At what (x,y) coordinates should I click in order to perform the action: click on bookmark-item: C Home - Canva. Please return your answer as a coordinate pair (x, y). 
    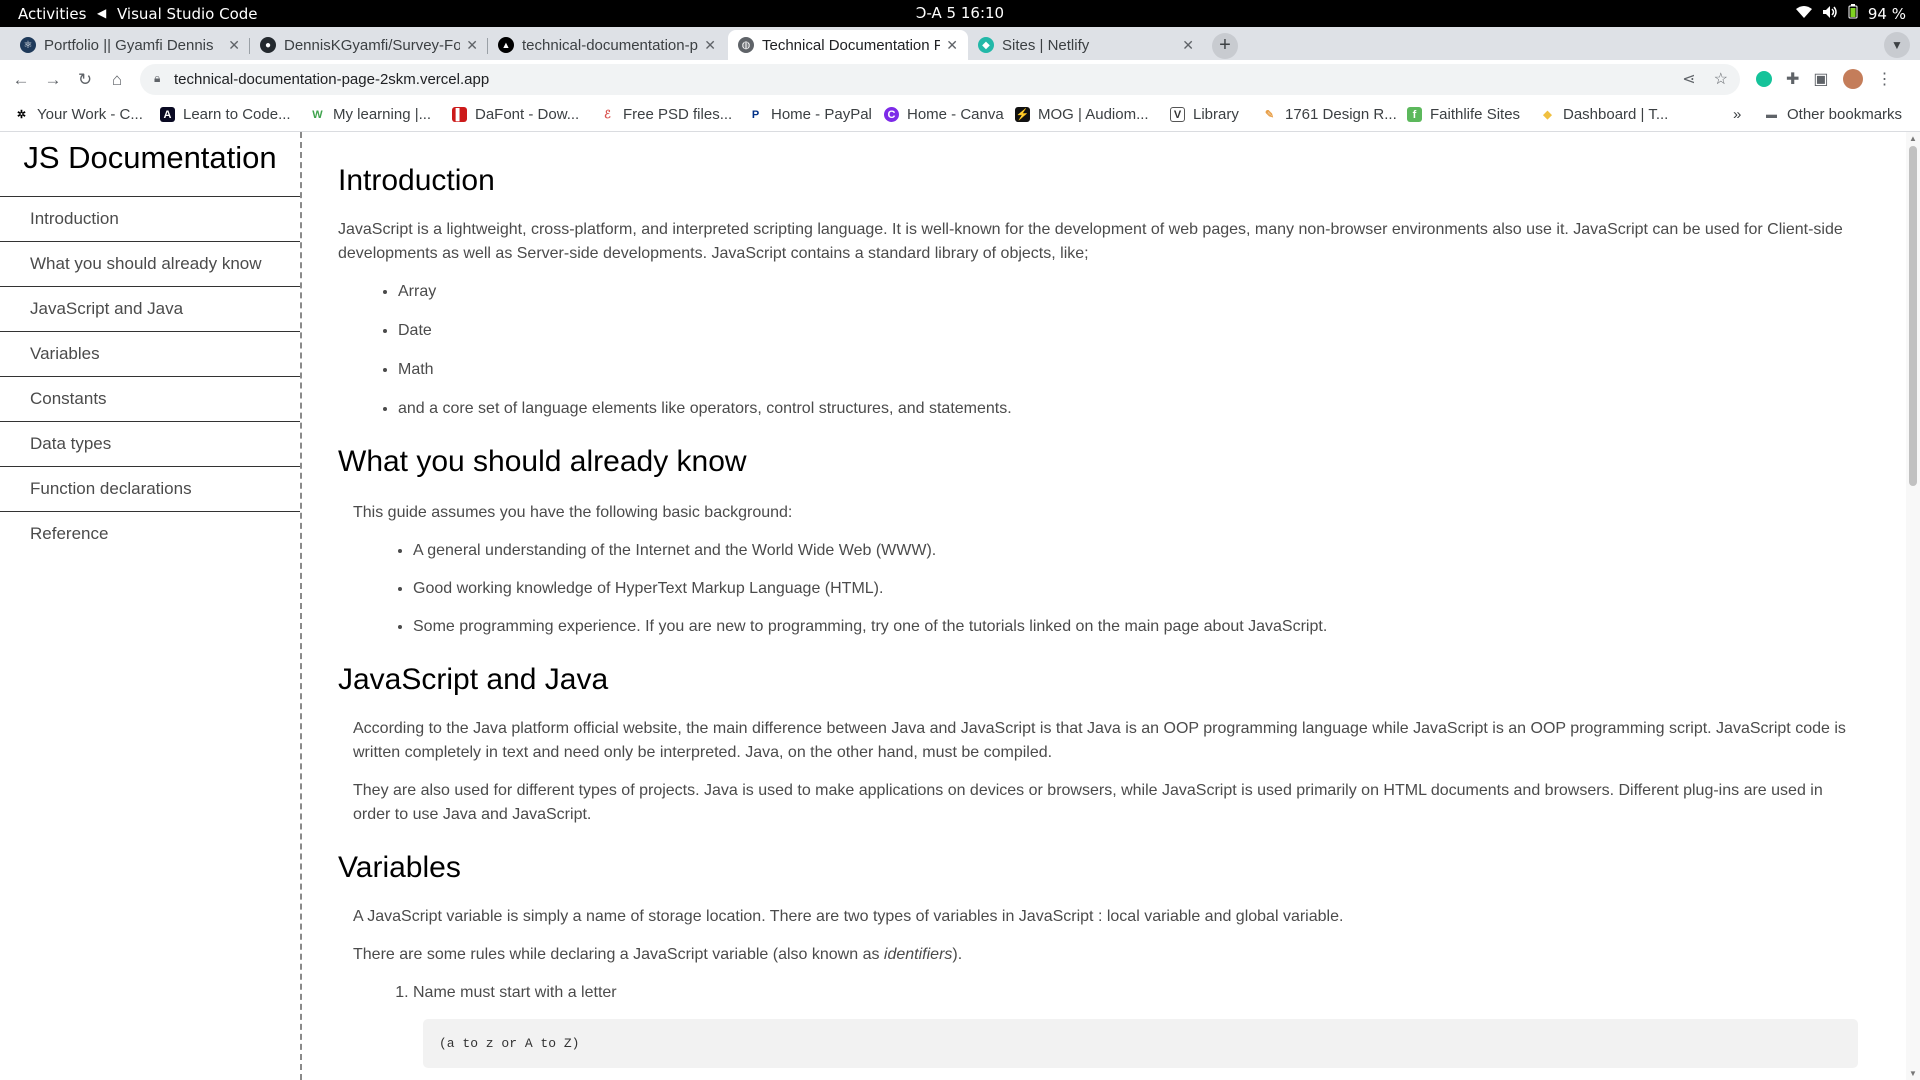
    Looking at the image, I should click on (944, 114).